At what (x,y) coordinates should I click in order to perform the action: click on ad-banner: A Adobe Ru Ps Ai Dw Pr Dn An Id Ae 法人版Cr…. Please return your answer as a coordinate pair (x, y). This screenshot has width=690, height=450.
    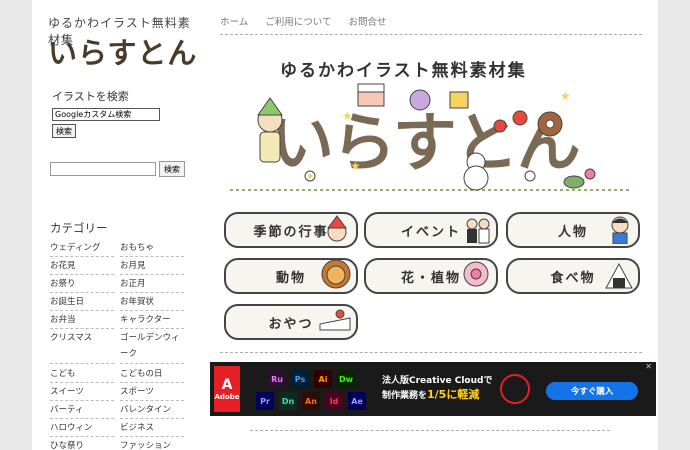
    Looking at the image, I should click on (433, 389).